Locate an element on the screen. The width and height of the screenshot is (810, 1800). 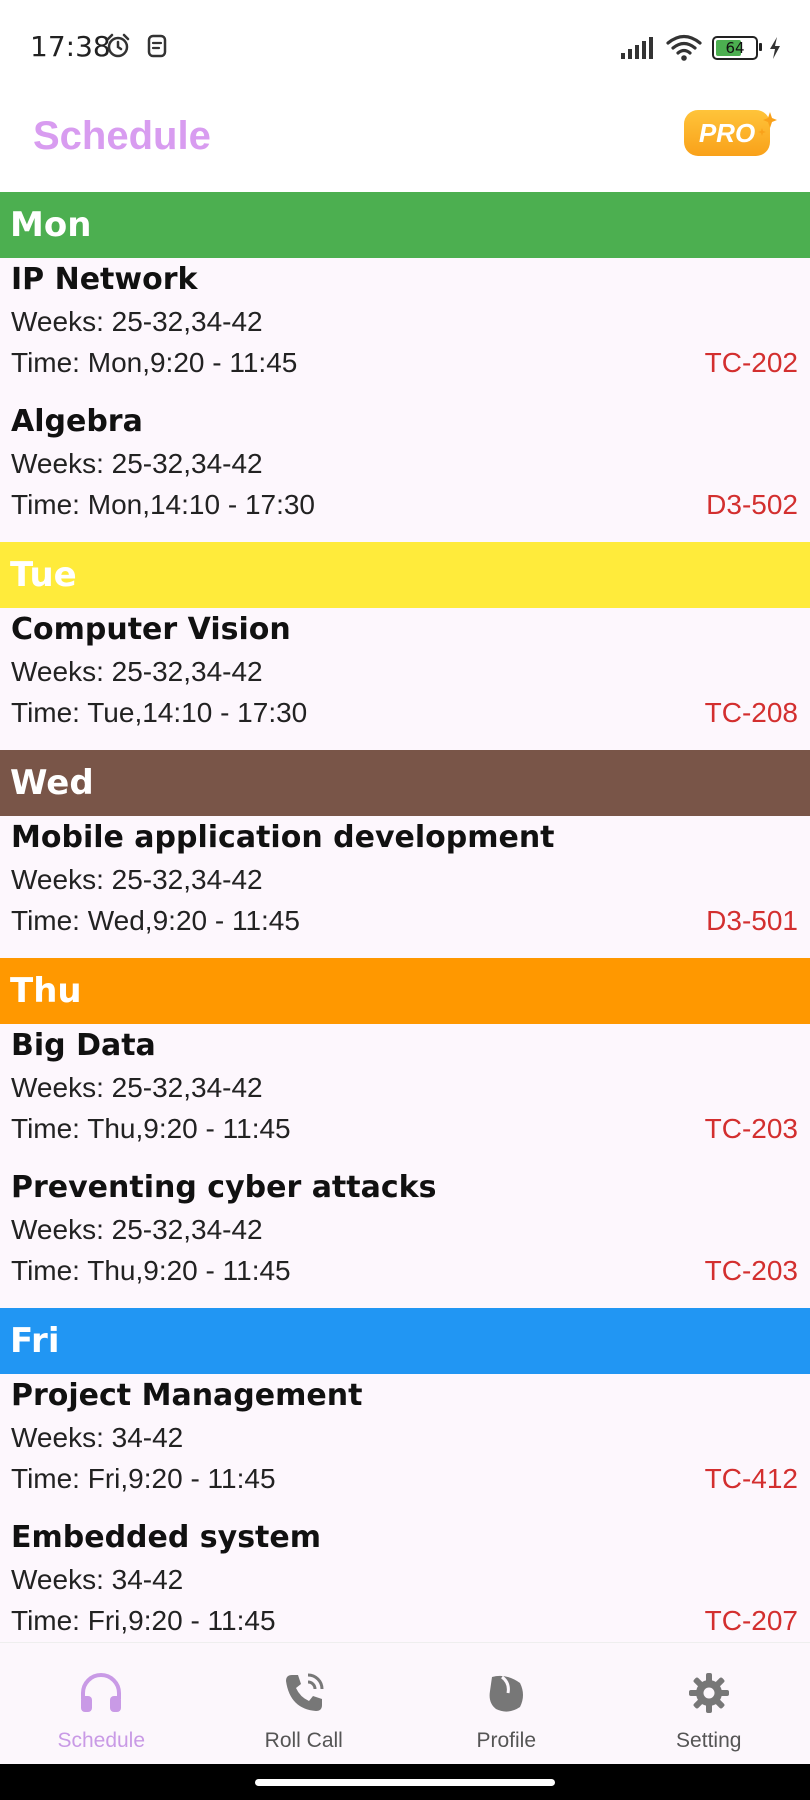
nav-item-profile: Profile is located at coordinates (506, 1704).